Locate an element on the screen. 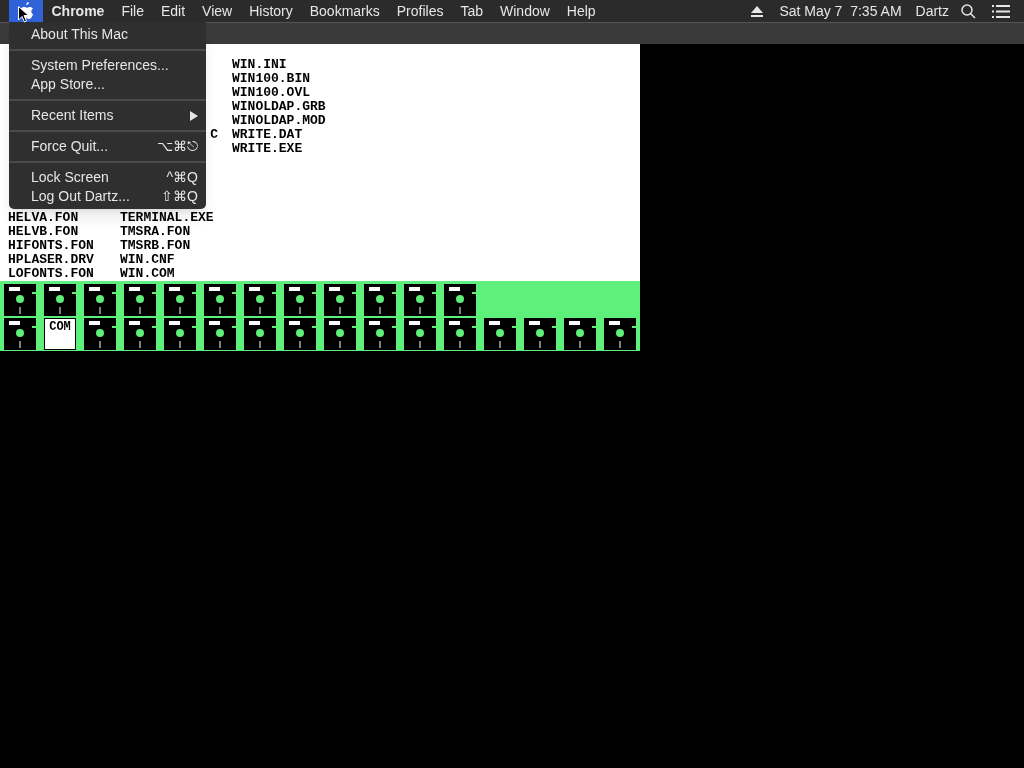  file-name: HPLASER.DRV is located at coordinates (51, 259).